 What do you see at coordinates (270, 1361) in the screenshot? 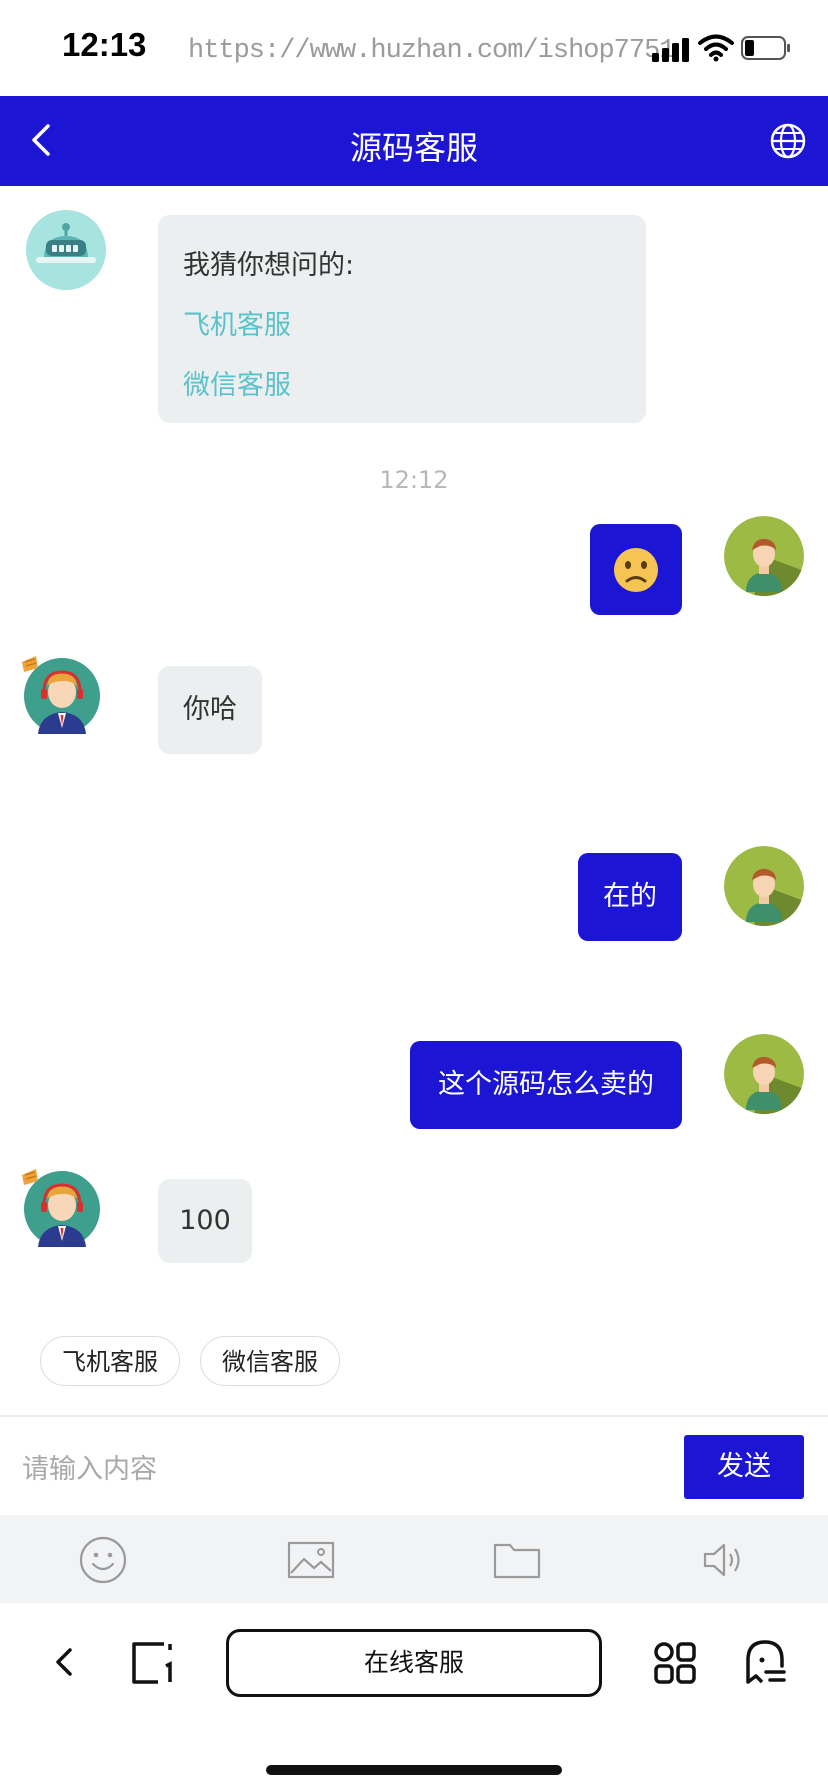
I see `quick-reply-chip: 微信客服` at bounding box center [270, 1361].